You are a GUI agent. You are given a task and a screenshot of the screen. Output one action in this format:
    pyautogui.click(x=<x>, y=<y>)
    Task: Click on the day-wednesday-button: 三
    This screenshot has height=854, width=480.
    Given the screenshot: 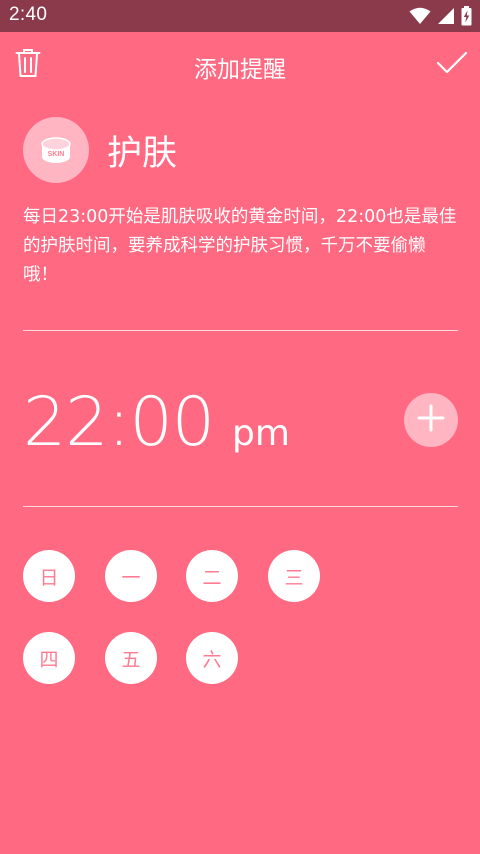 What is the action you would take?
    pyautogui.click(x=294, y=576)
    